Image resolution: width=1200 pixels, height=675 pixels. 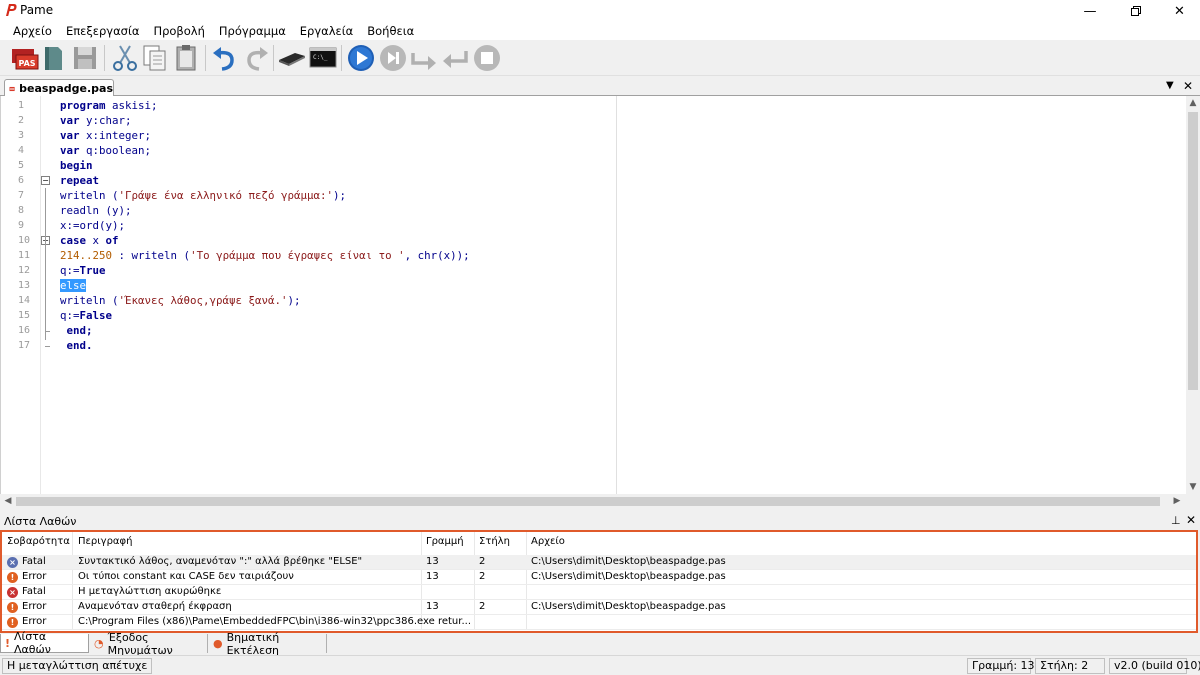 I want to click on tab-list-button: ▼, so click(x=1170, y=85).